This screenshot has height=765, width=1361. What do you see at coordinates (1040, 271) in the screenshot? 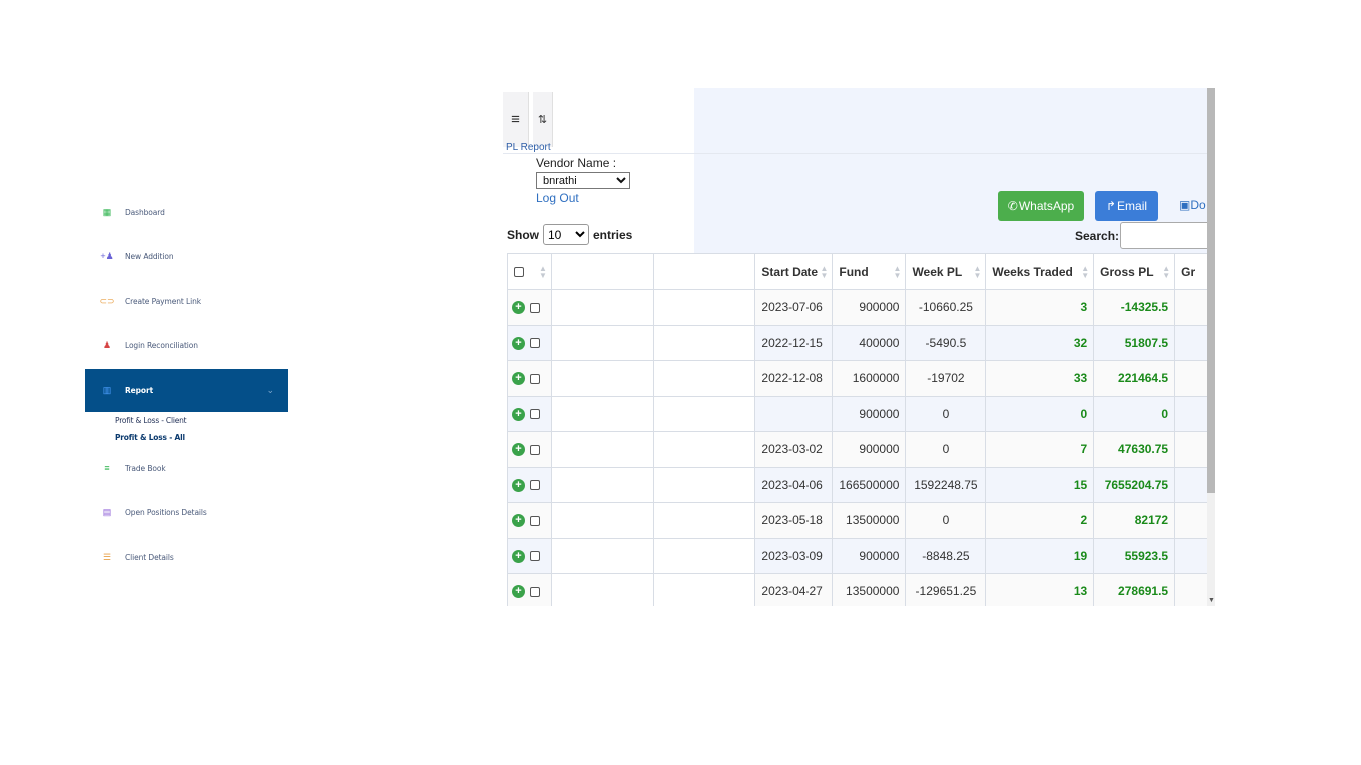
I see `col-weeks-traded: Weeks Traded ▲ ▼` at bounding box center [1040, 271].